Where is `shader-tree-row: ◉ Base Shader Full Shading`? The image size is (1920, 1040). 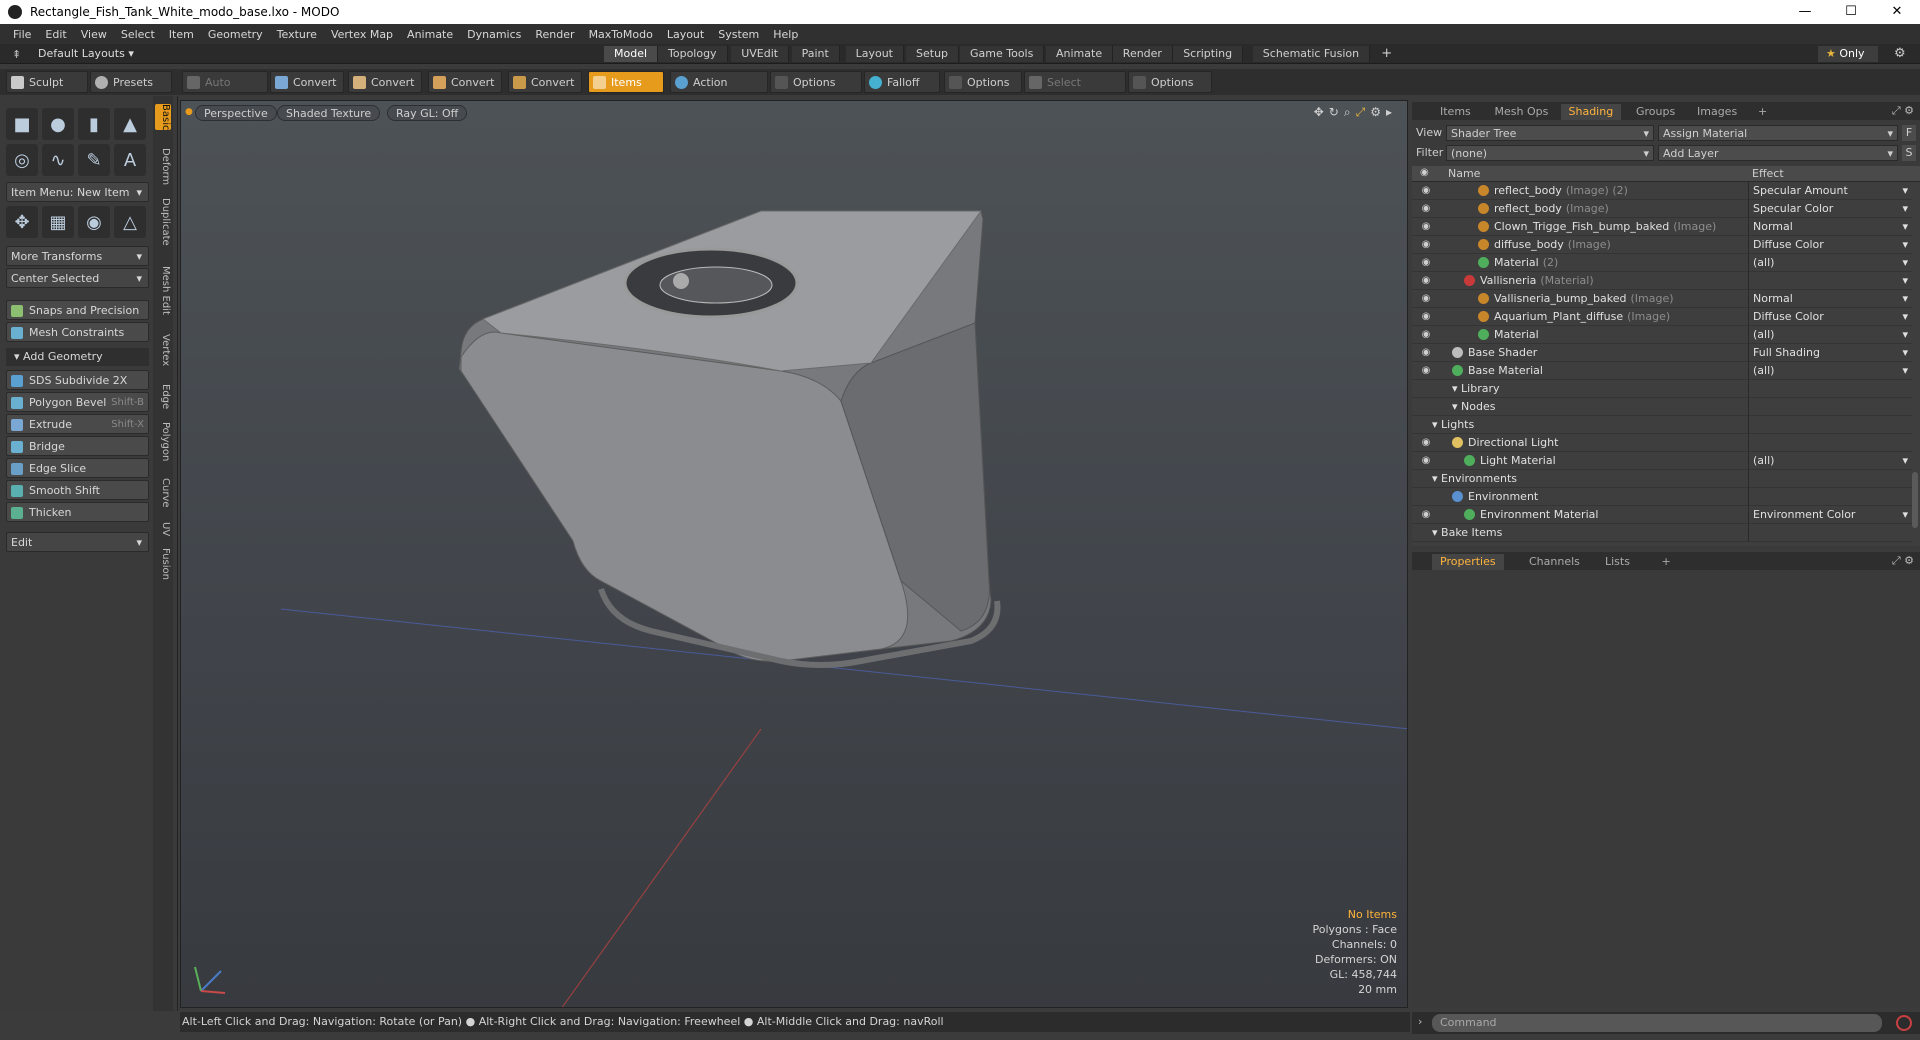 shader-tree-row: ◉ Base Shader Full Shading is located at coordinates (1662, 353).